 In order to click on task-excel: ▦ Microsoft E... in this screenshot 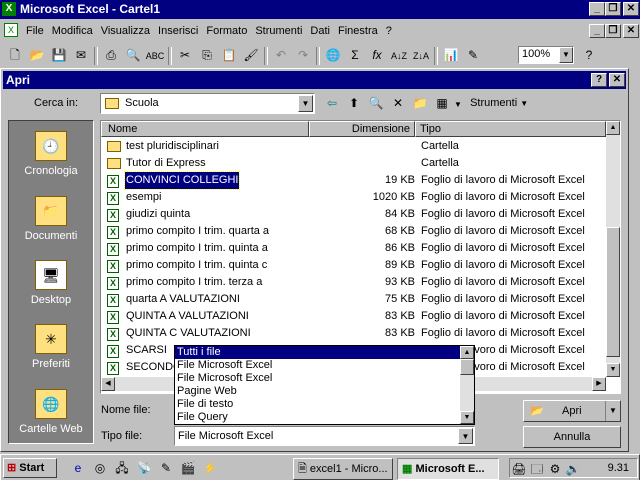, I will do `click(448, 469)`.